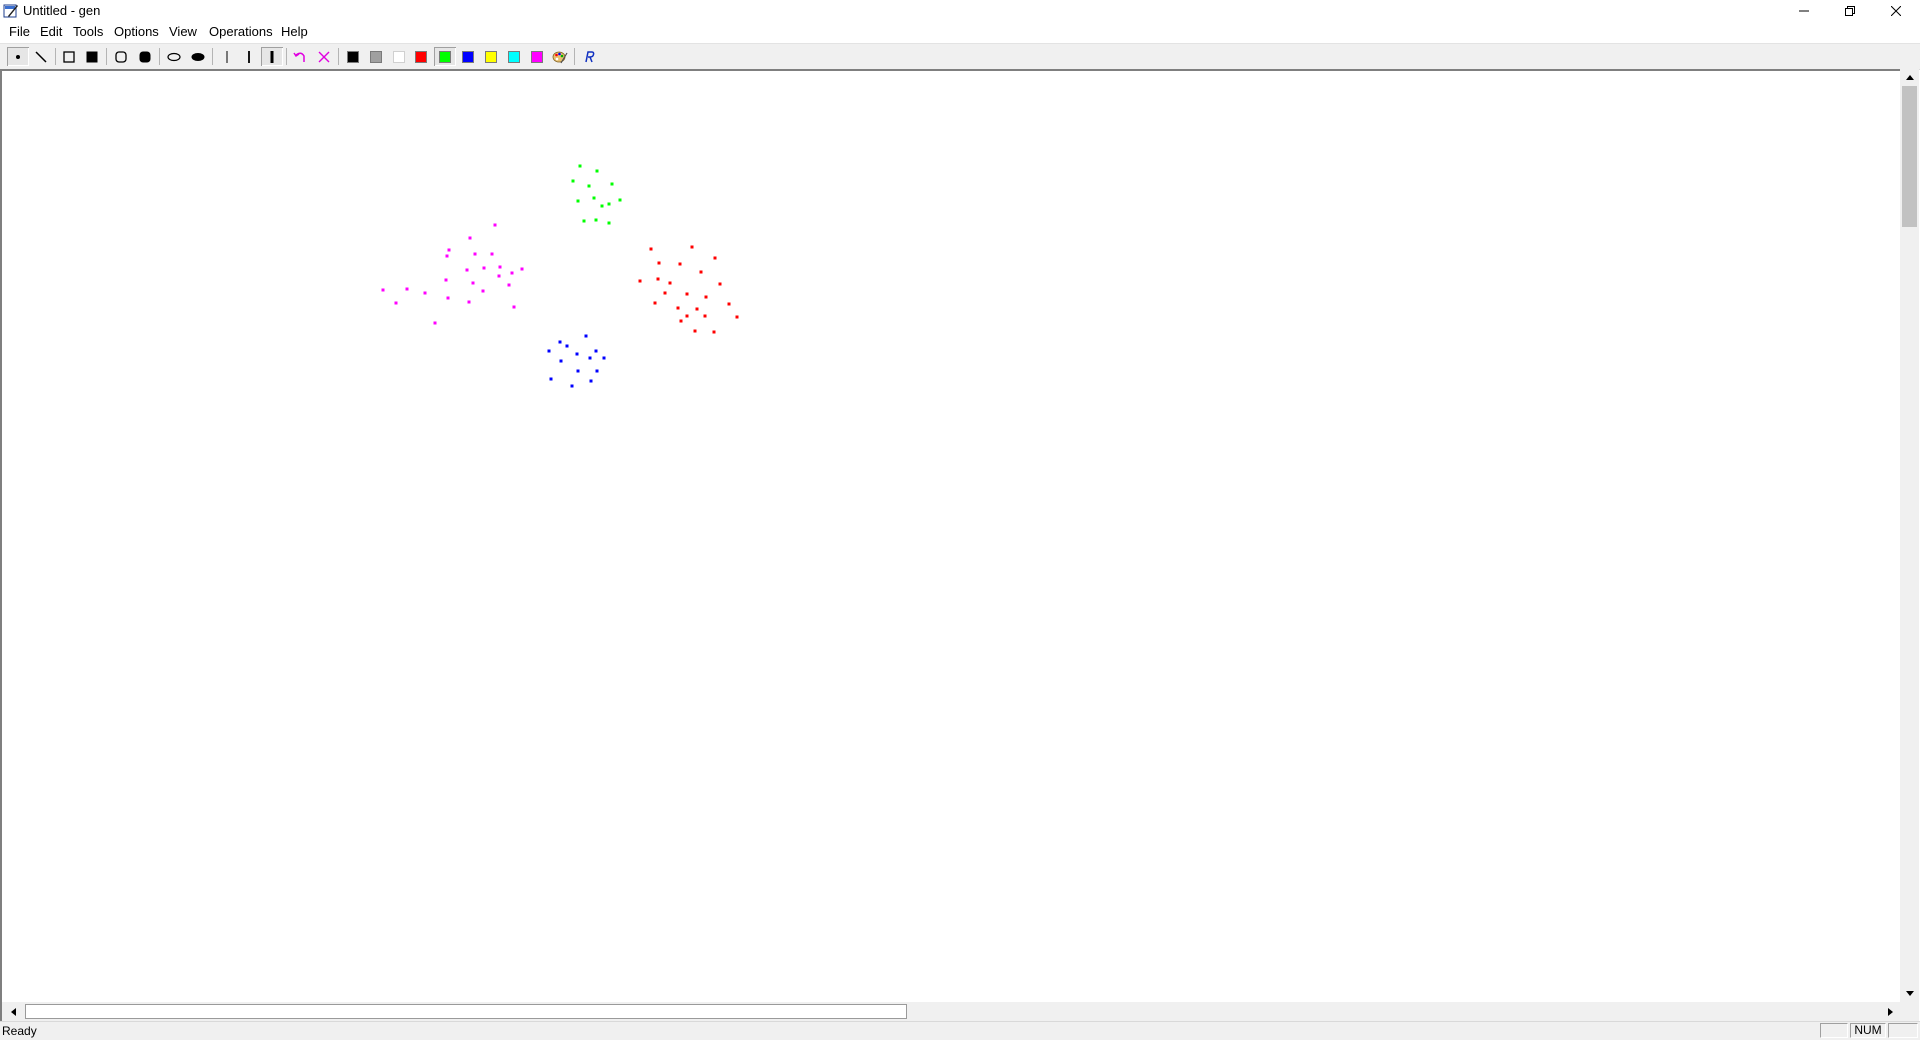 This screenshot has height=1040, width=1920. I want to click on status-pane-scroll, so click(1903, 1030).